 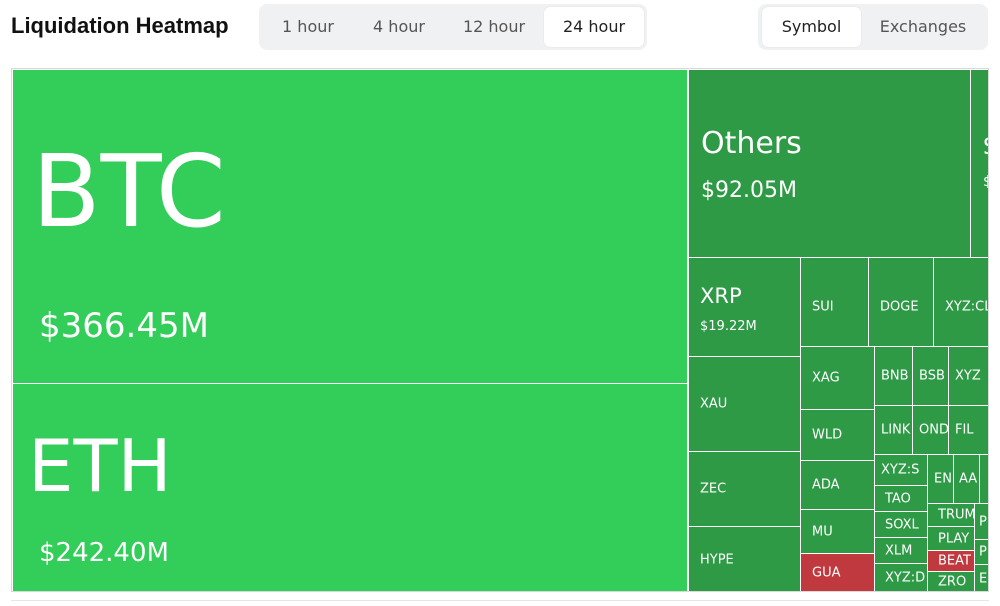 I want to click on heatmap-cell-sui: SUI, so click(x=834, y=307).